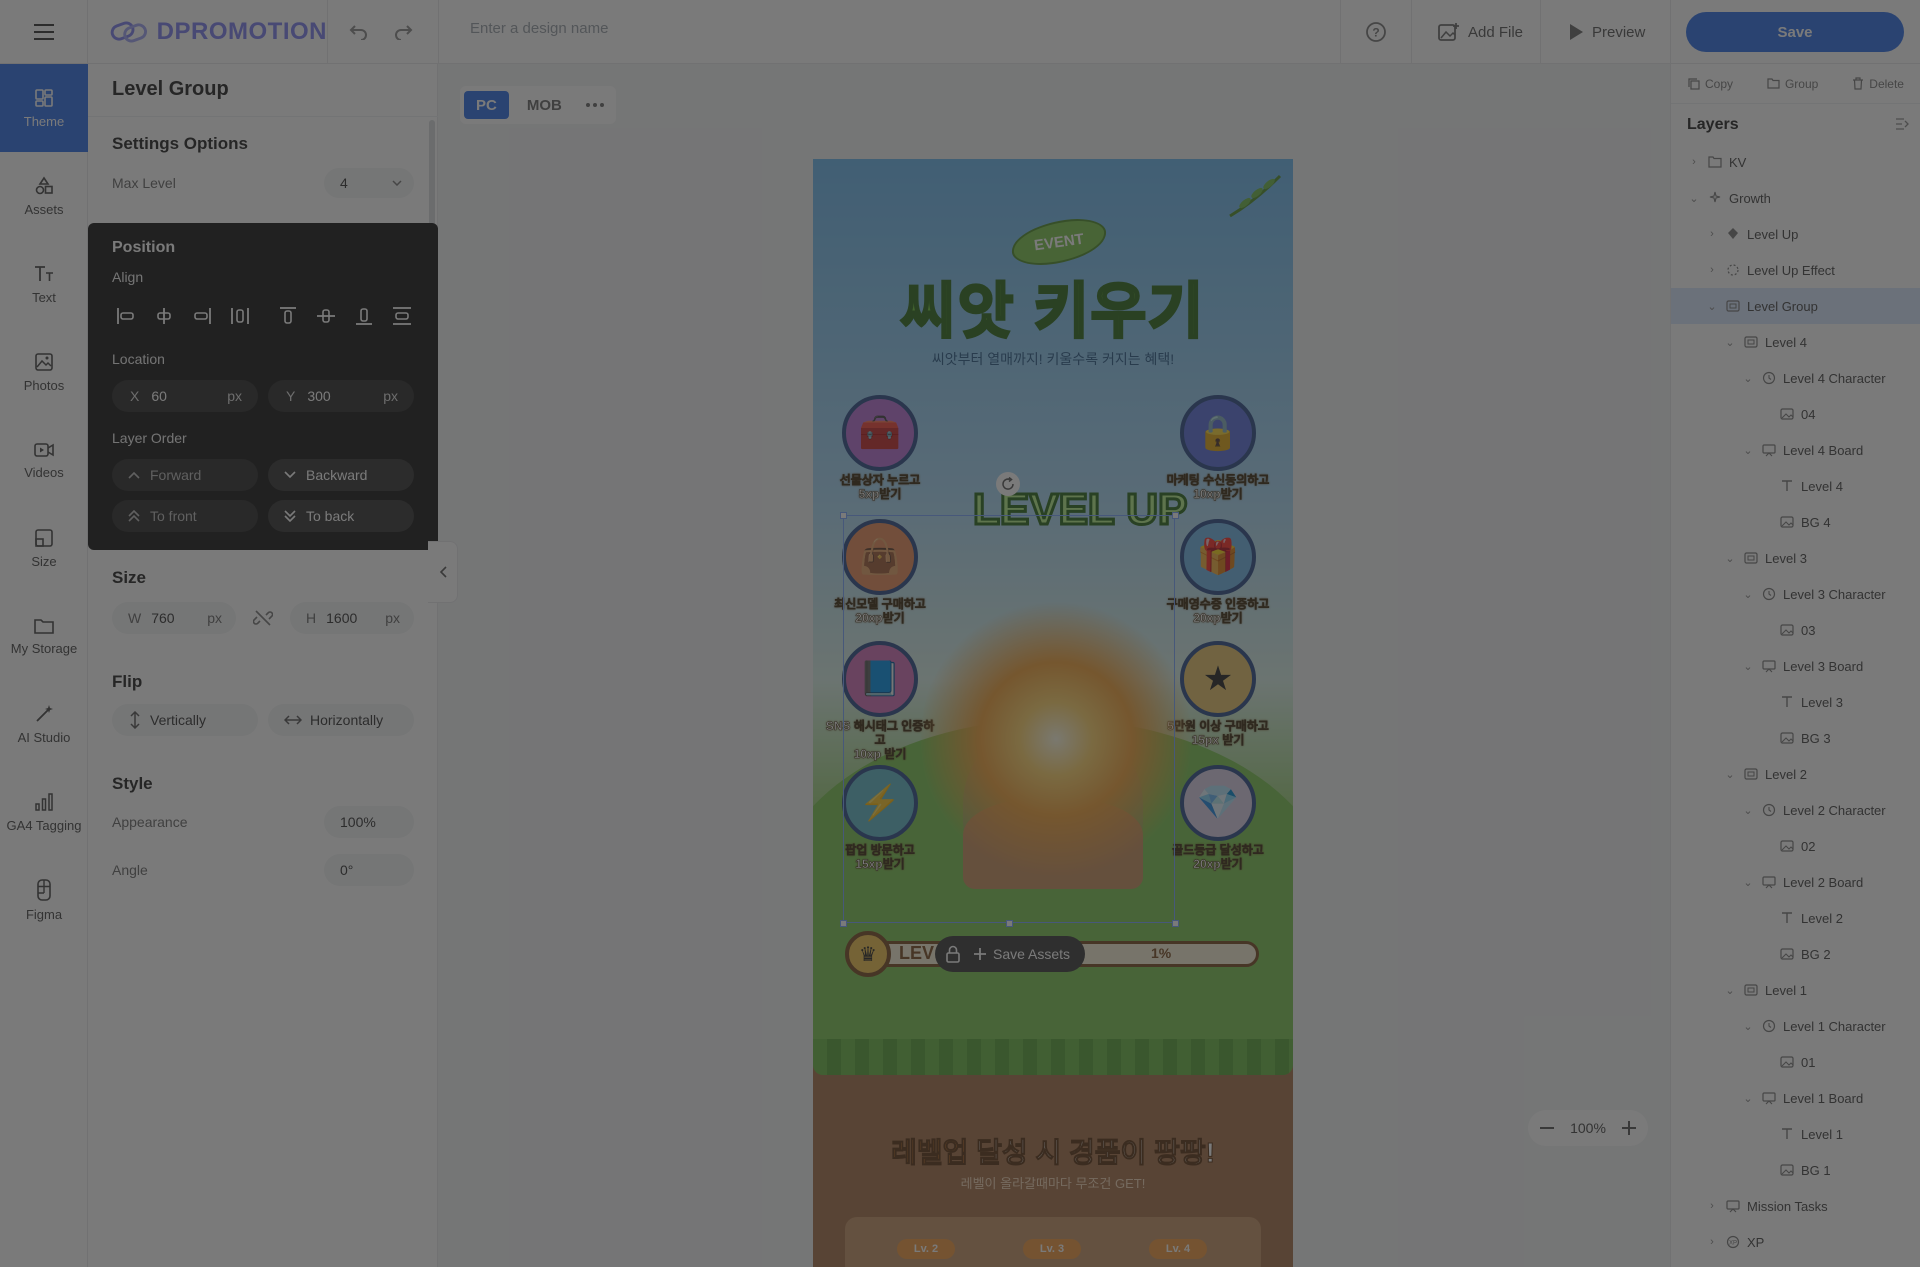 The height and width of the screenshot is (1267, 1920). What do you see at coordinates (185, 516) in the screenshot?
I see `bring-to-front-button: To front` at bounding box center [185, 516].